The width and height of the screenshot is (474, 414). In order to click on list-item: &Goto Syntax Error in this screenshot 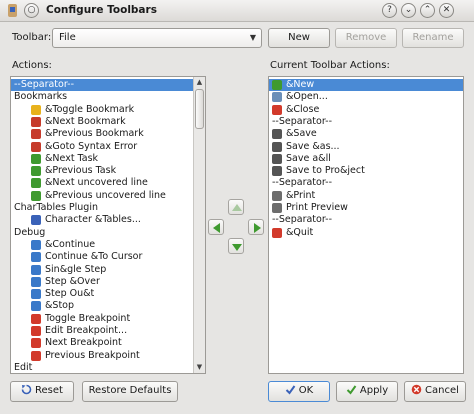, I will do `click(102, 147)`.